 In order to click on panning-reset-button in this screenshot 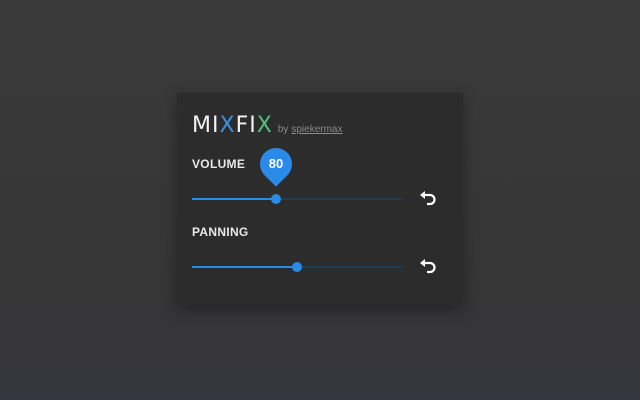, I will do `click(428, 266)`.